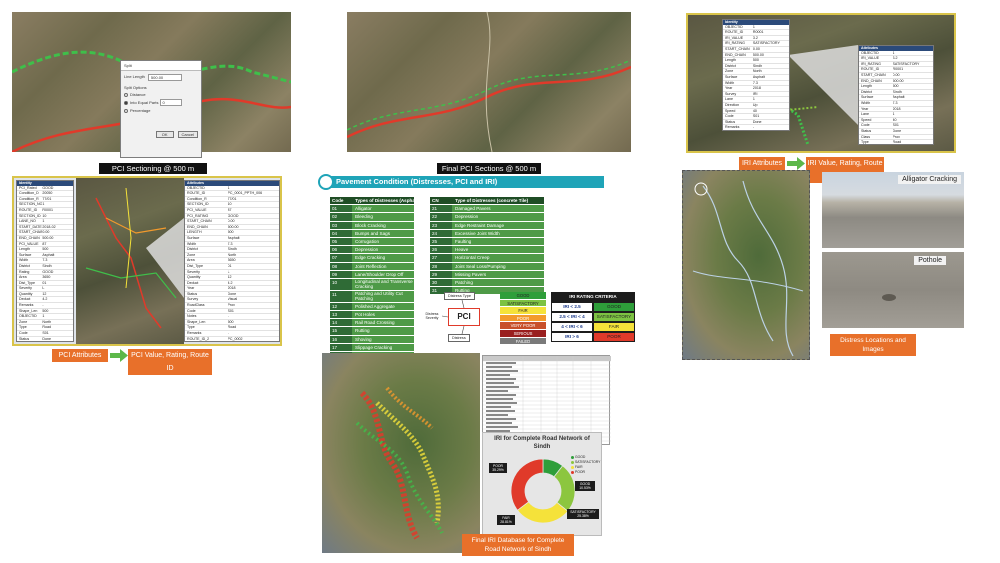  What do you see at coordinates (134, 76) in the screenshot?
I see `line-length-label: Line Length` at bounding box center [134, 76].